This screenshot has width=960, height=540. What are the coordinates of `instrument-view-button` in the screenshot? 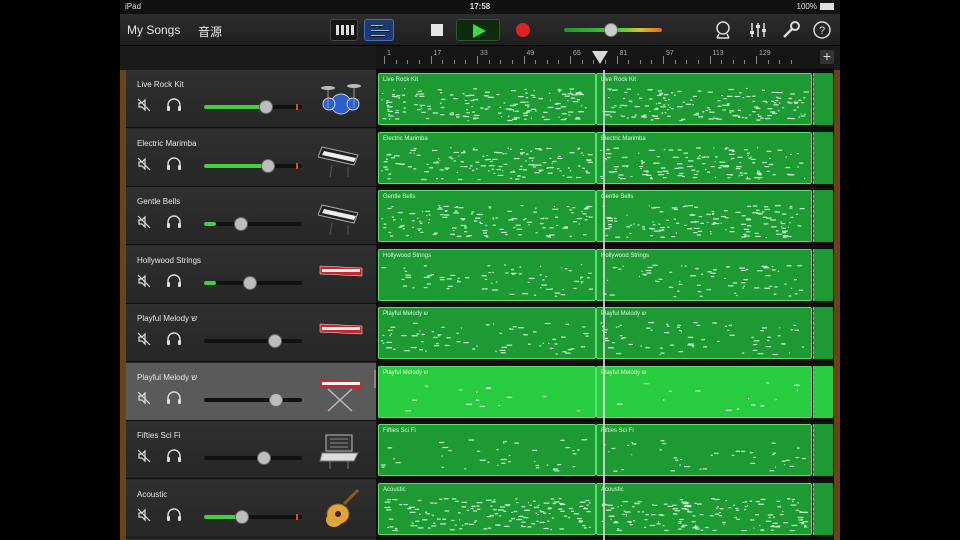 It's located at (344, 30).